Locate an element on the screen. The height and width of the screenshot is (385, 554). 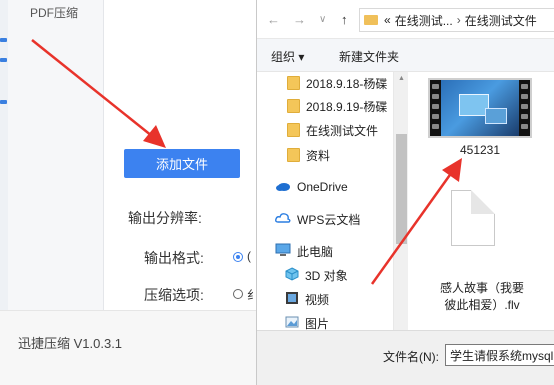
breadcrumb: « 在线测试... › 在线测试文件 is located at coordinates (456, 20).